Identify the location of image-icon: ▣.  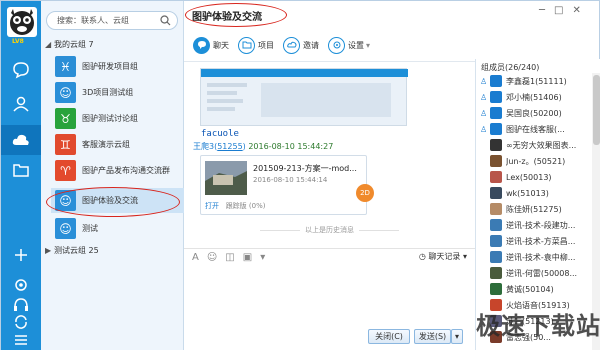
(247, 257).